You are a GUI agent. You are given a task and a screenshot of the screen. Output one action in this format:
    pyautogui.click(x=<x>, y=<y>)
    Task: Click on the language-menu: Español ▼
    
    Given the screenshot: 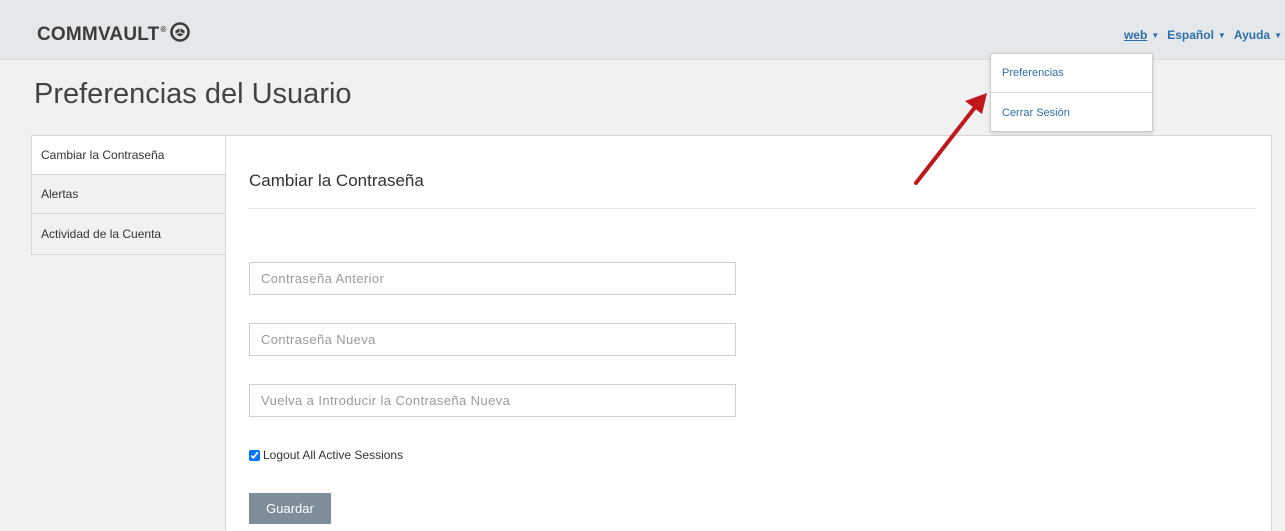 What is the action you would take?
    pyautogui.click(x=1196, y=35)
    